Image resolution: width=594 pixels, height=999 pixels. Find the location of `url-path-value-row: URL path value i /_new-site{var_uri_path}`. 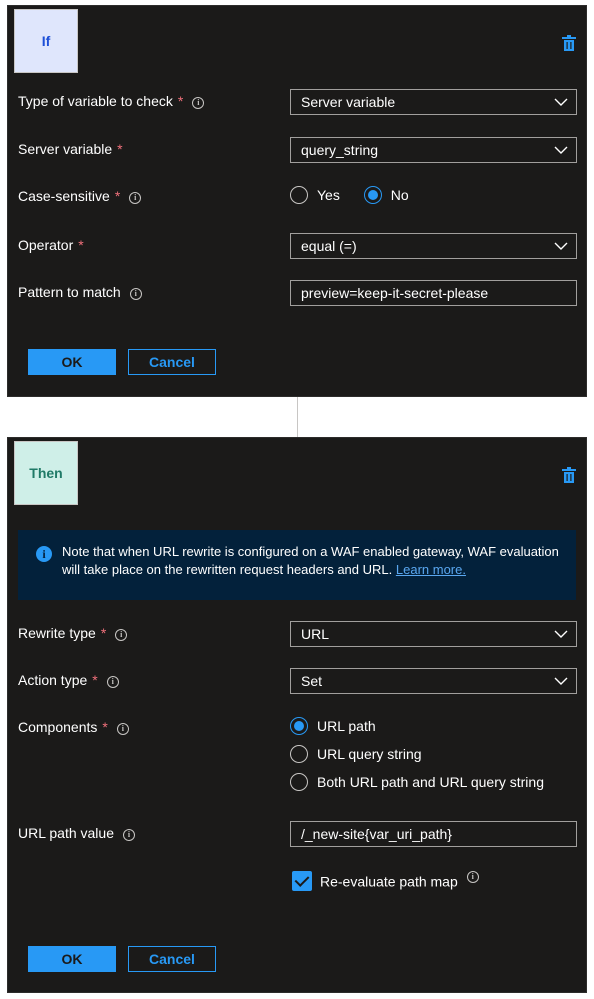

url-path-value-row: URL path value i /_new-site{var_uri_path} is located at coordinates (297, 834).